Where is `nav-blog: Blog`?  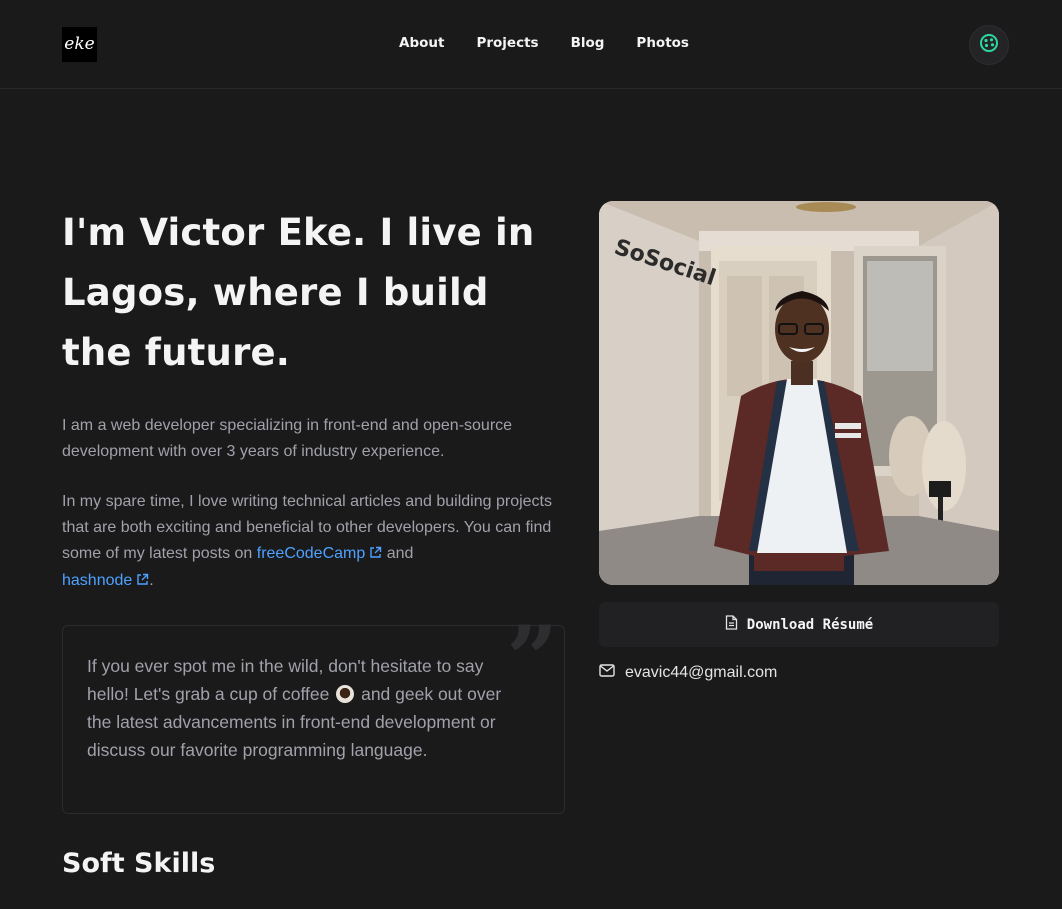 nav-blog: Blog is located at coordinates (588, 43).